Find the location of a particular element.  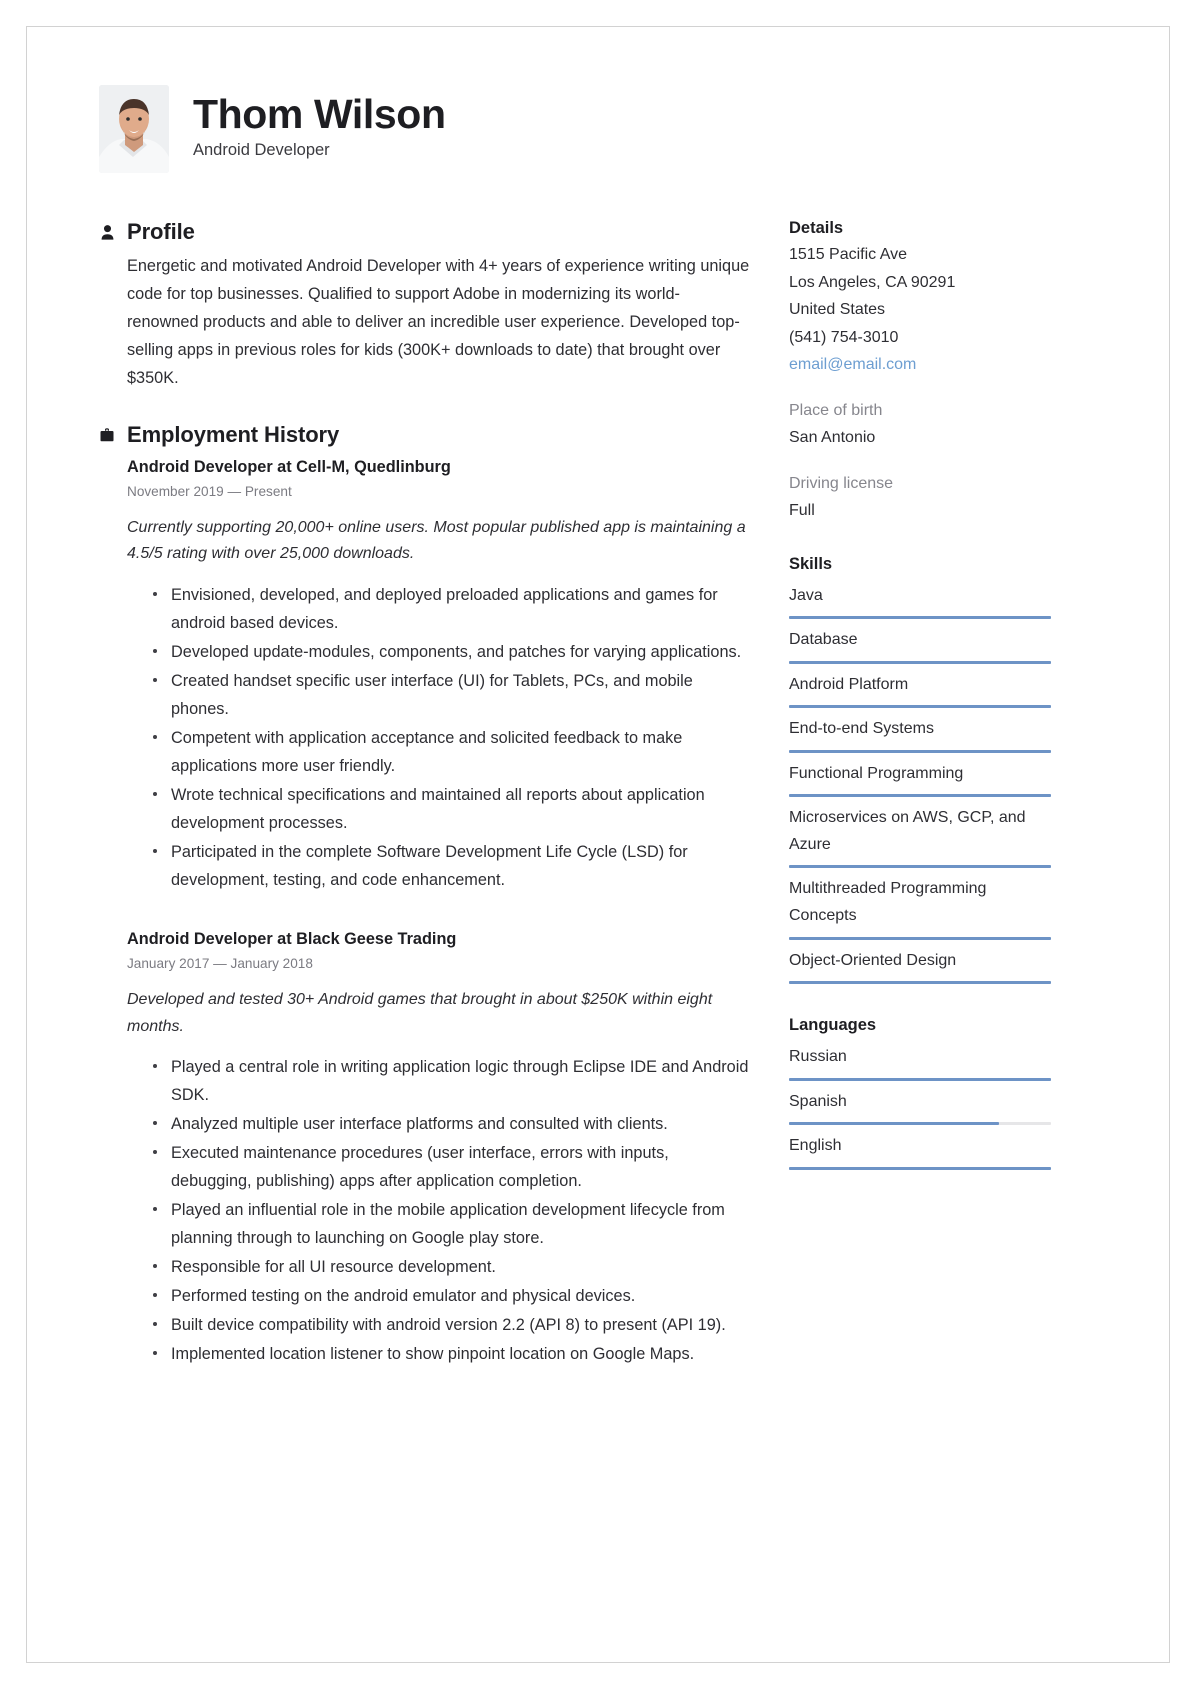

skill-item: Database is located at coordinates (920, 642).